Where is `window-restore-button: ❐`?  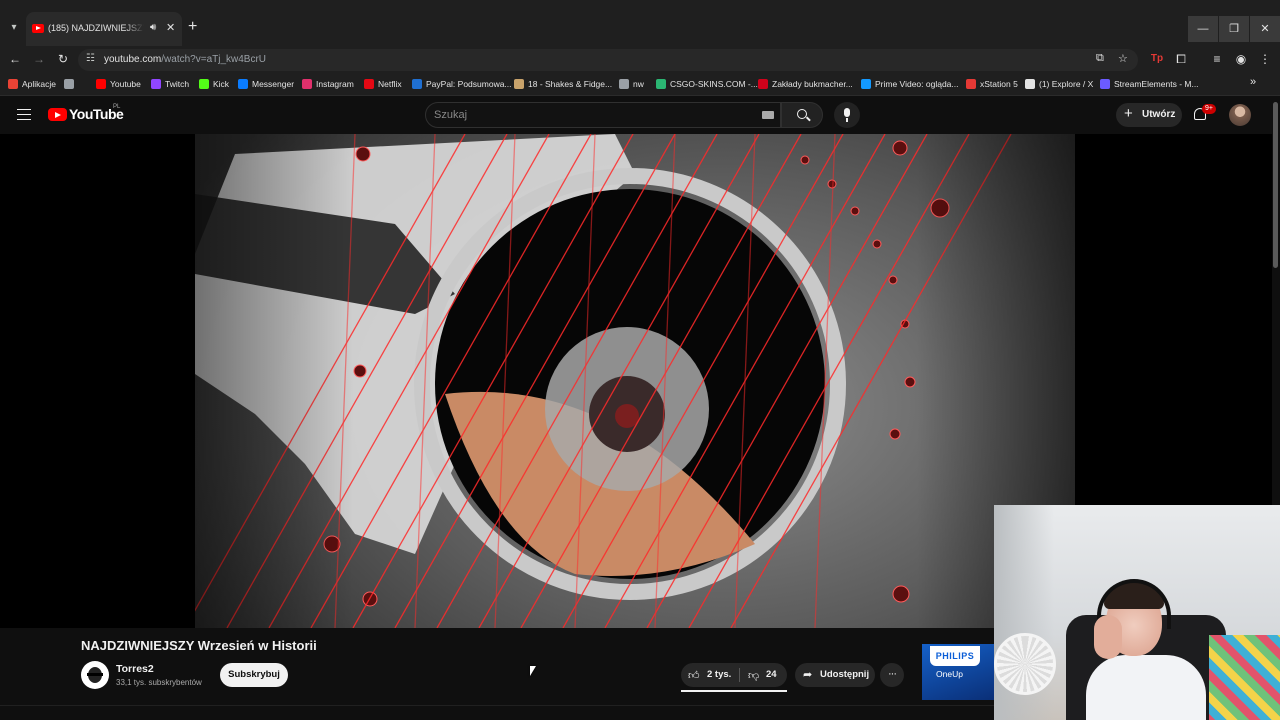
window-restore-button: ❐ is located at coordinates (1234, 29).